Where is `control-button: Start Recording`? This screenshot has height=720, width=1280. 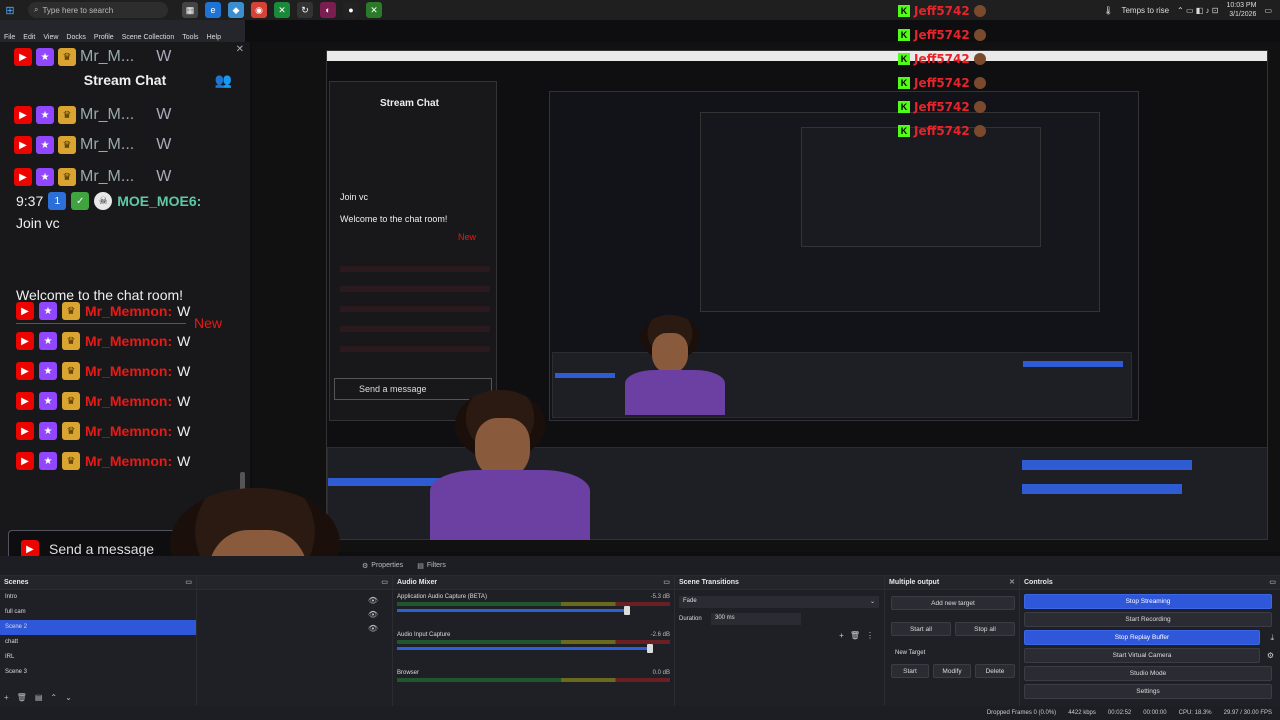
control-button: Start Recording is located at coordinates (1148, 619).